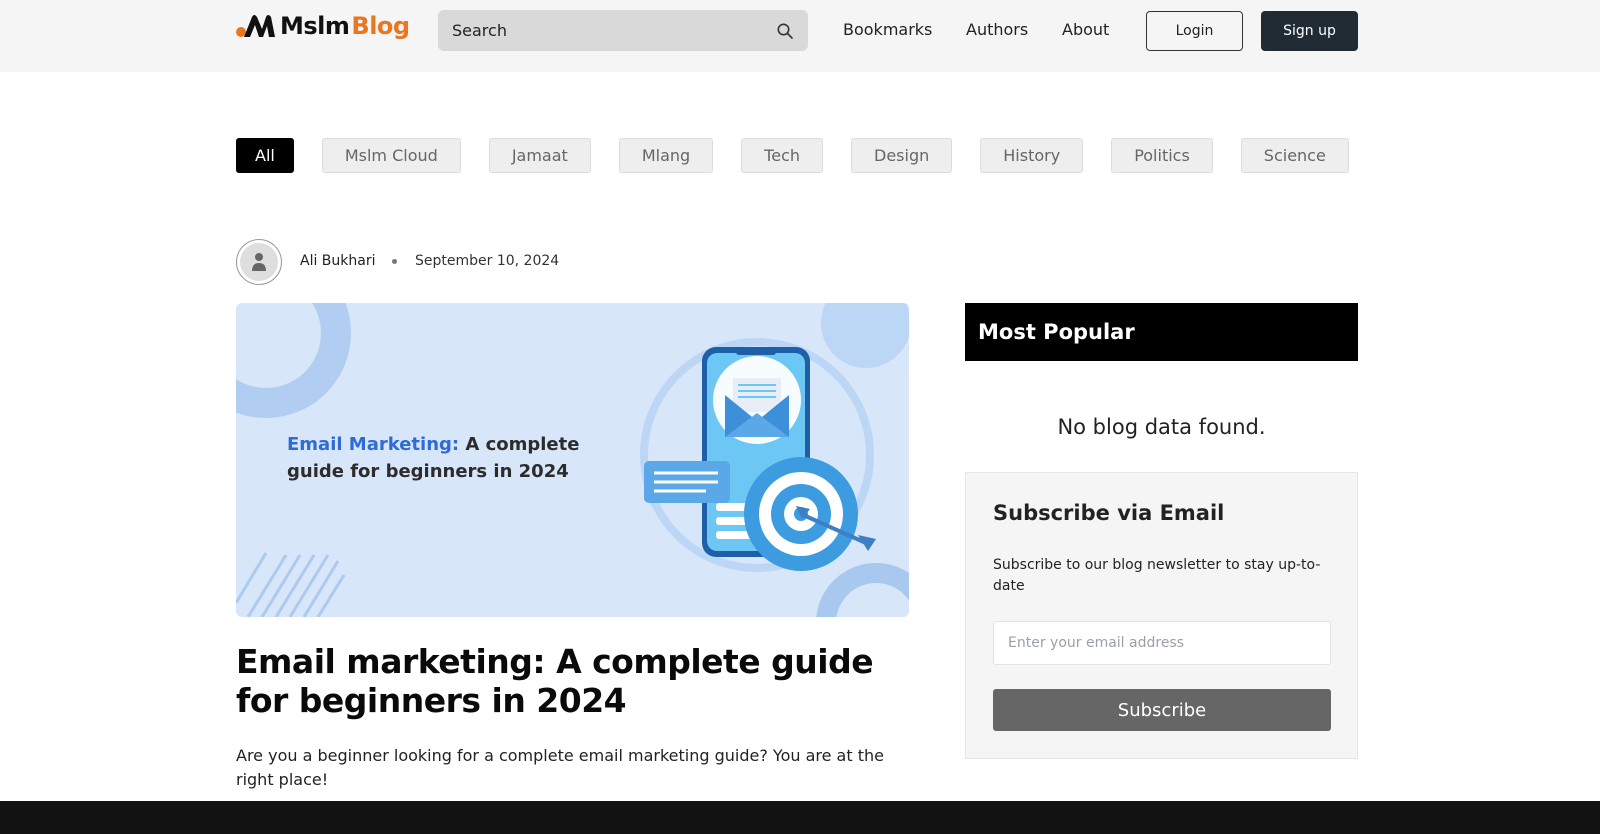 The height and width of the screenshot is (834, 1600). Describe the element at coordinates (539, 155) in the screenshot. I see `category-jamaat: Jamaat` at that location.